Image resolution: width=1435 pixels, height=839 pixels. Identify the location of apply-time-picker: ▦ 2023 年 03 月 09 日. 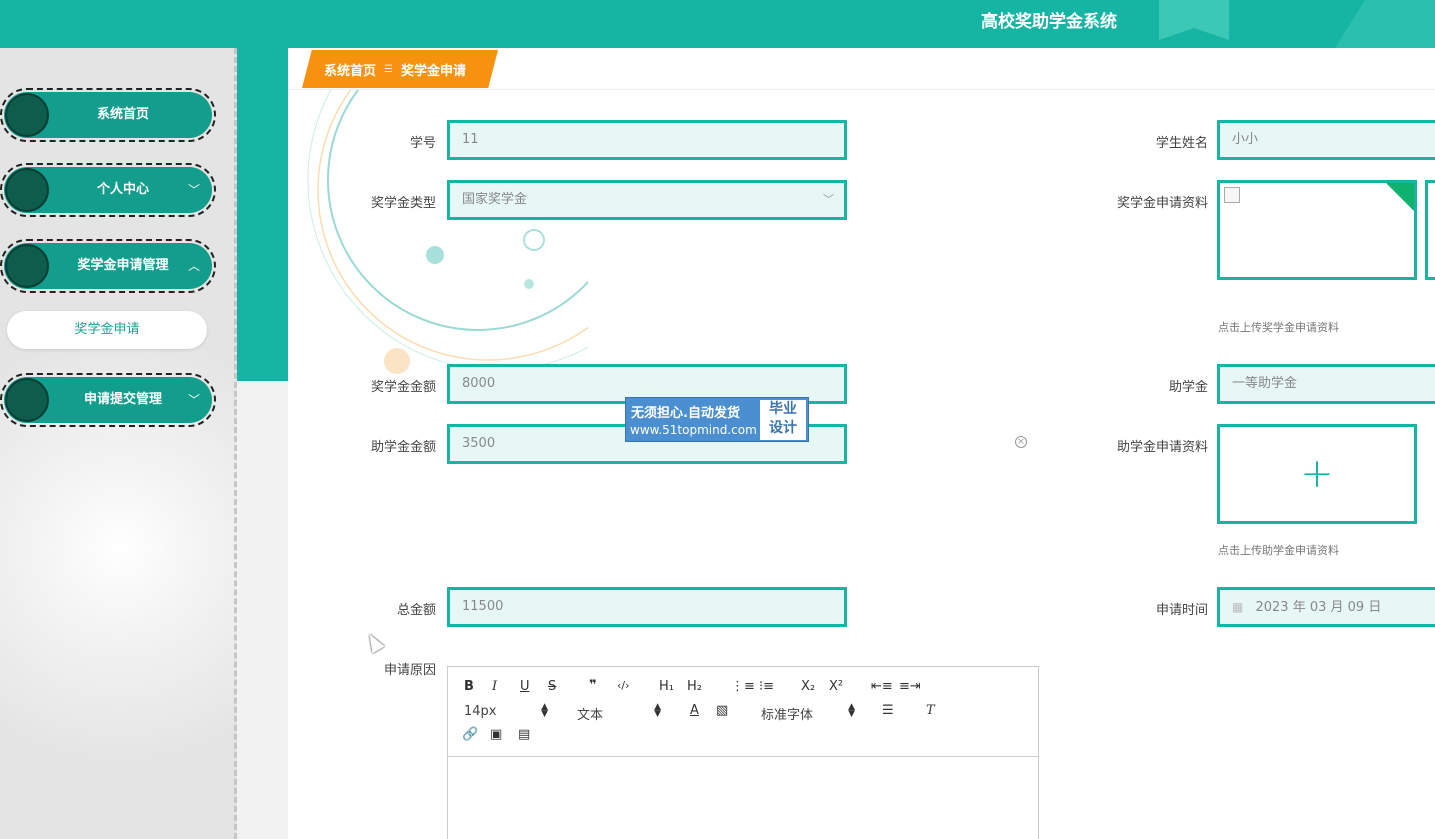
(1326, 607).